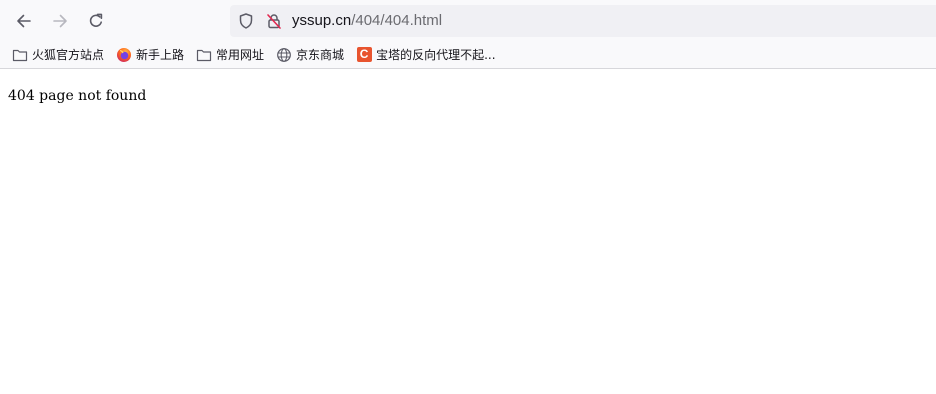  What do you see at coordinates (68, 55) in the screenshot?
I see `bookmark-label: 火狐官方站点` at bounding box center [68, 55].